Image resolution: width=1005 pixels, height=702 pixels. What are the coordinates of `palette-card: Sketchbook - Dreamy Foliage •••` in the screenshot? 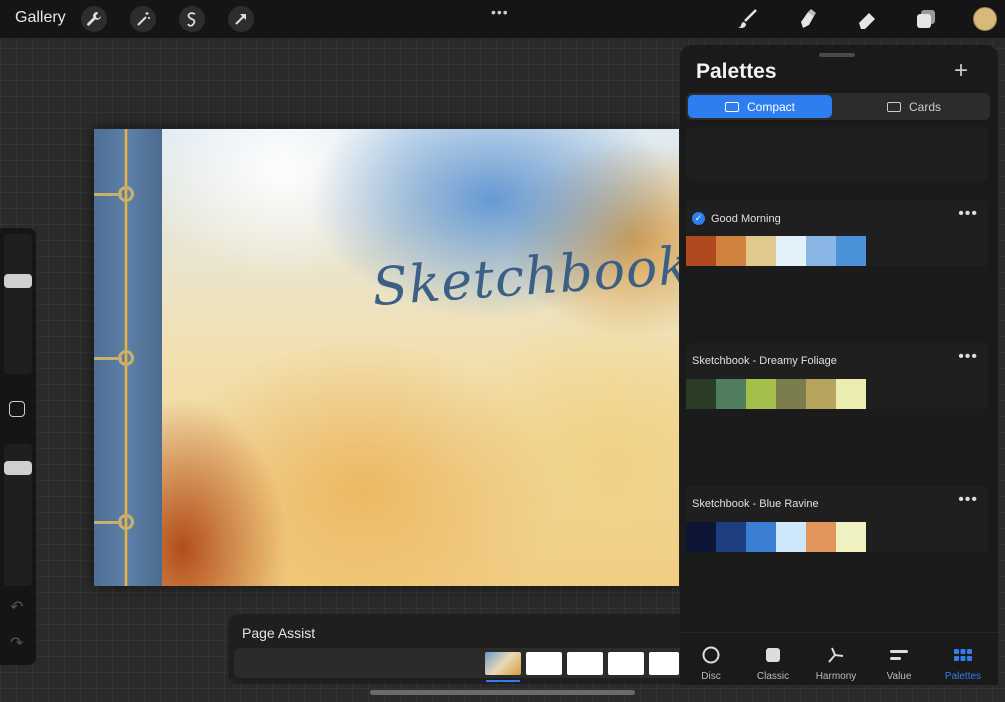 It's located at (837, 405).